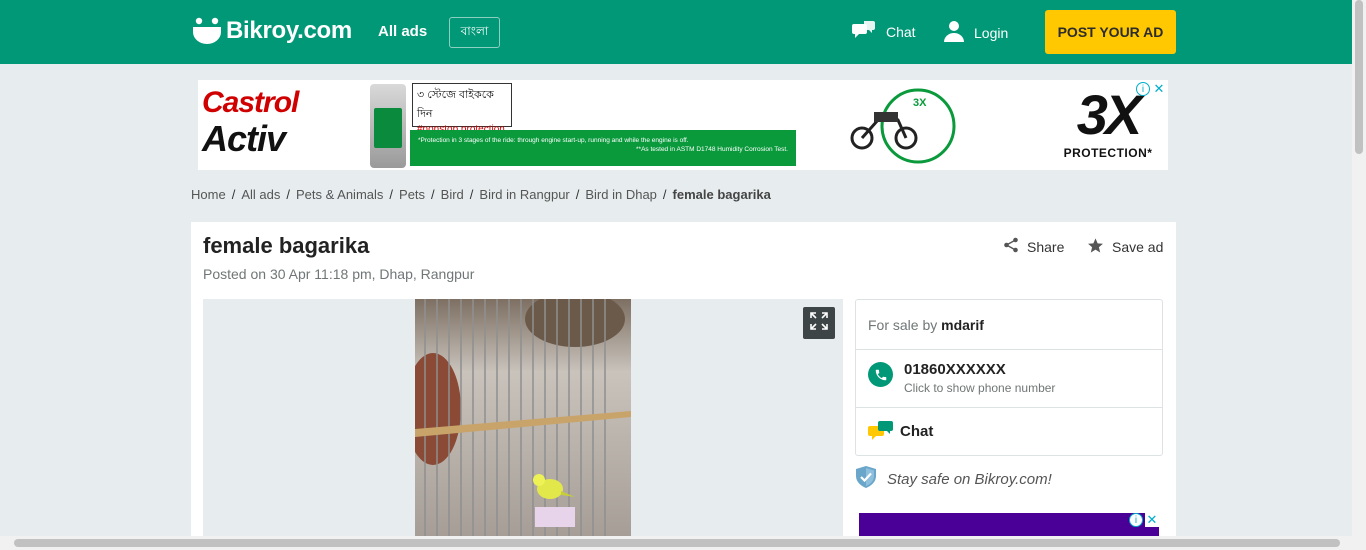 The image size is (1366, 550). Describe the element at coordinates (1136, 520) in the screenshot. I see `side-ad-info-icon: i` at that location.